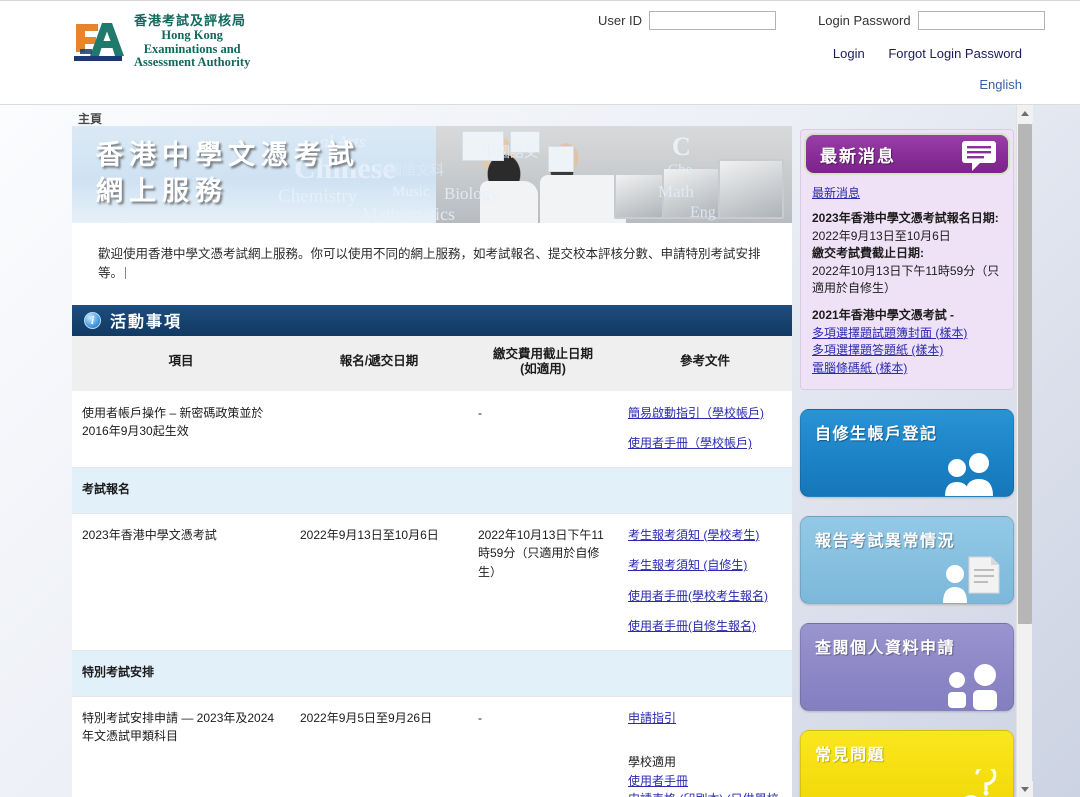 The image size is (1080, 797). What do you see at coordinates (907, 666) in the screenshot?
I see `tile-personal-data-access-request: 查閱個人資料申請` at bounding box center [907, 666].